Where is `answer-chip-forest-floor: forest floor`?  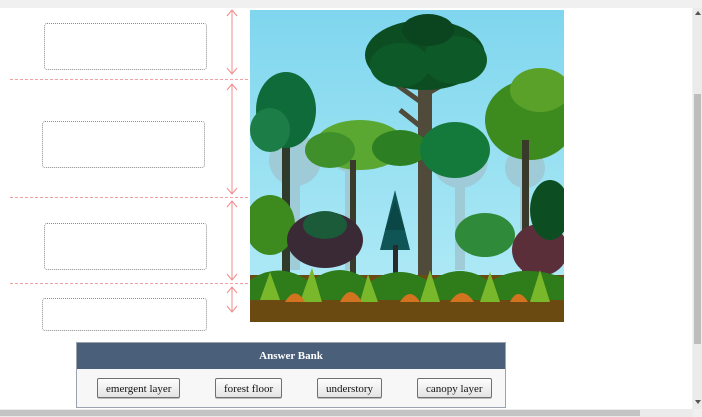
answer-chip-forest-floor: forest floor is located at coordinates (249, 388).